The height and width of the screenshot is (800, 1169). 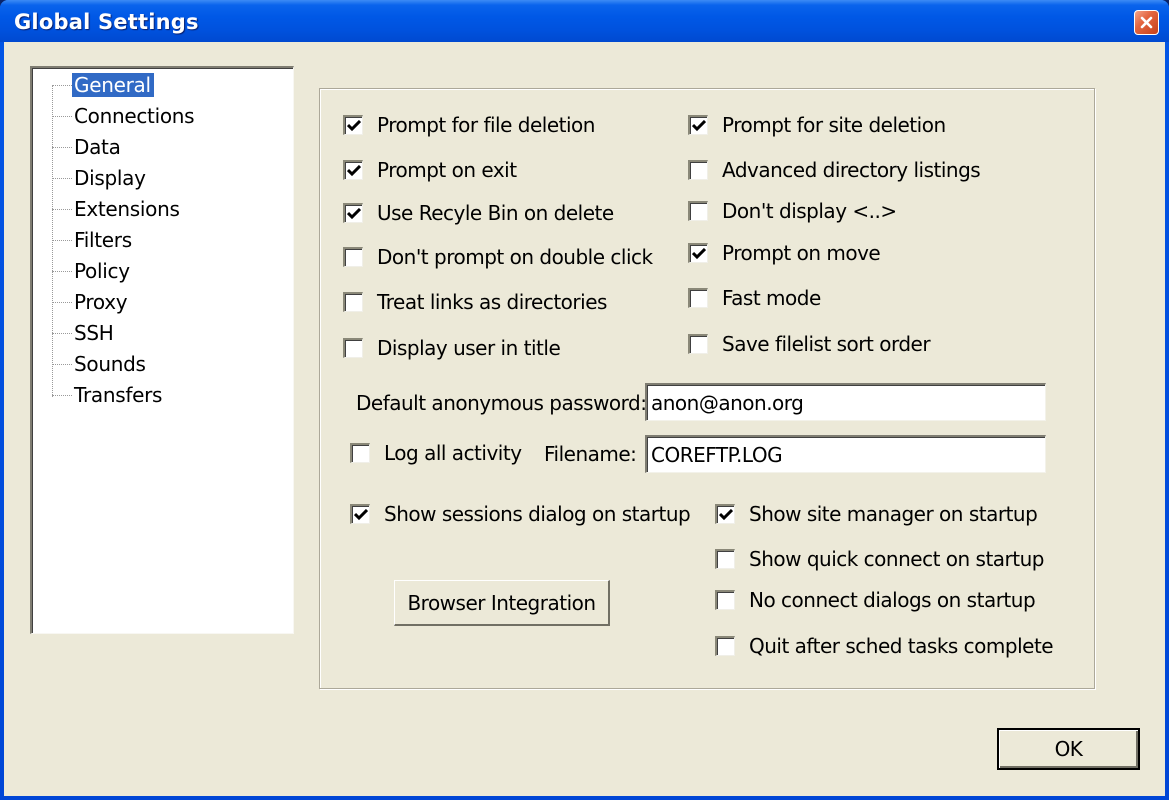 I want to click on checkbox-label: Prompt on move, so click(x=801, y=253).